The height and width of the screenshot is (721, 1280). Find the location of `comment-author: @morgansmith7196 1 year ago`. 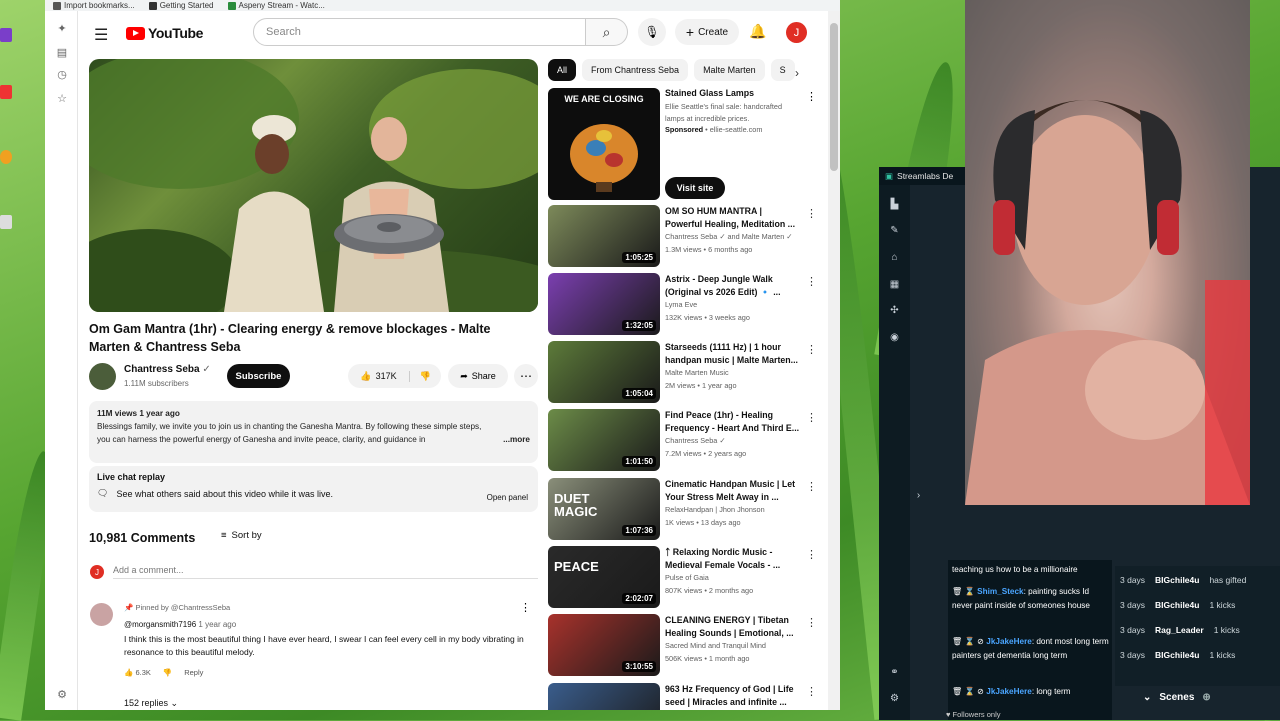

comment-author: @morgansmith7196 1 year ago is located at coordinates (180, 624).